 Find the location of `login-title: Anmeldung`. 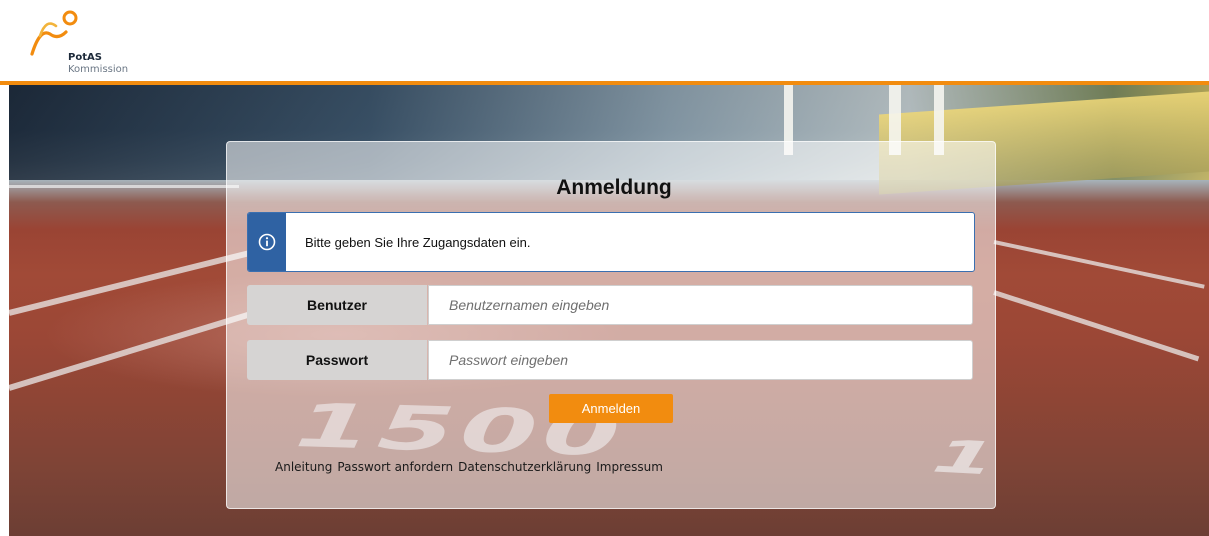

login-title: Anmeldung is located at coordinates (611, 188).